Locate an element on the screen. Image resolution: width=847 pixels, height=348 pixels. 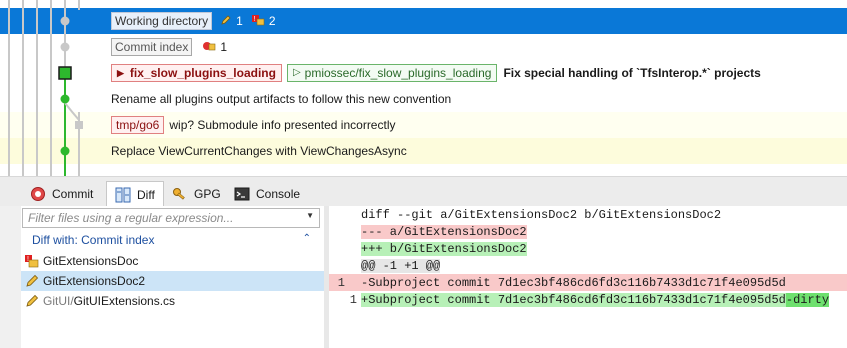
key-icon is located at coordinates (180, 194).